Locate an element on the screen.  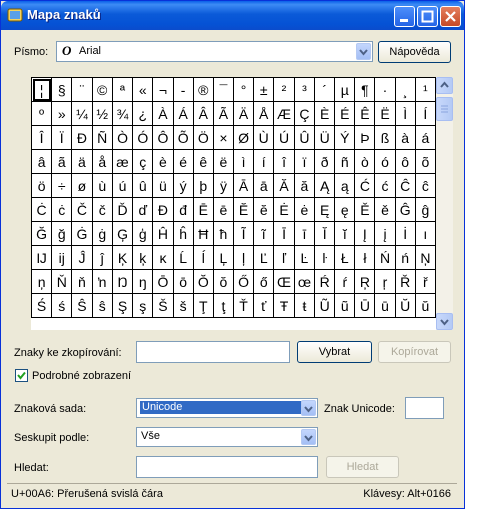
font-select: O Arial is located at coordinates (214, 51).